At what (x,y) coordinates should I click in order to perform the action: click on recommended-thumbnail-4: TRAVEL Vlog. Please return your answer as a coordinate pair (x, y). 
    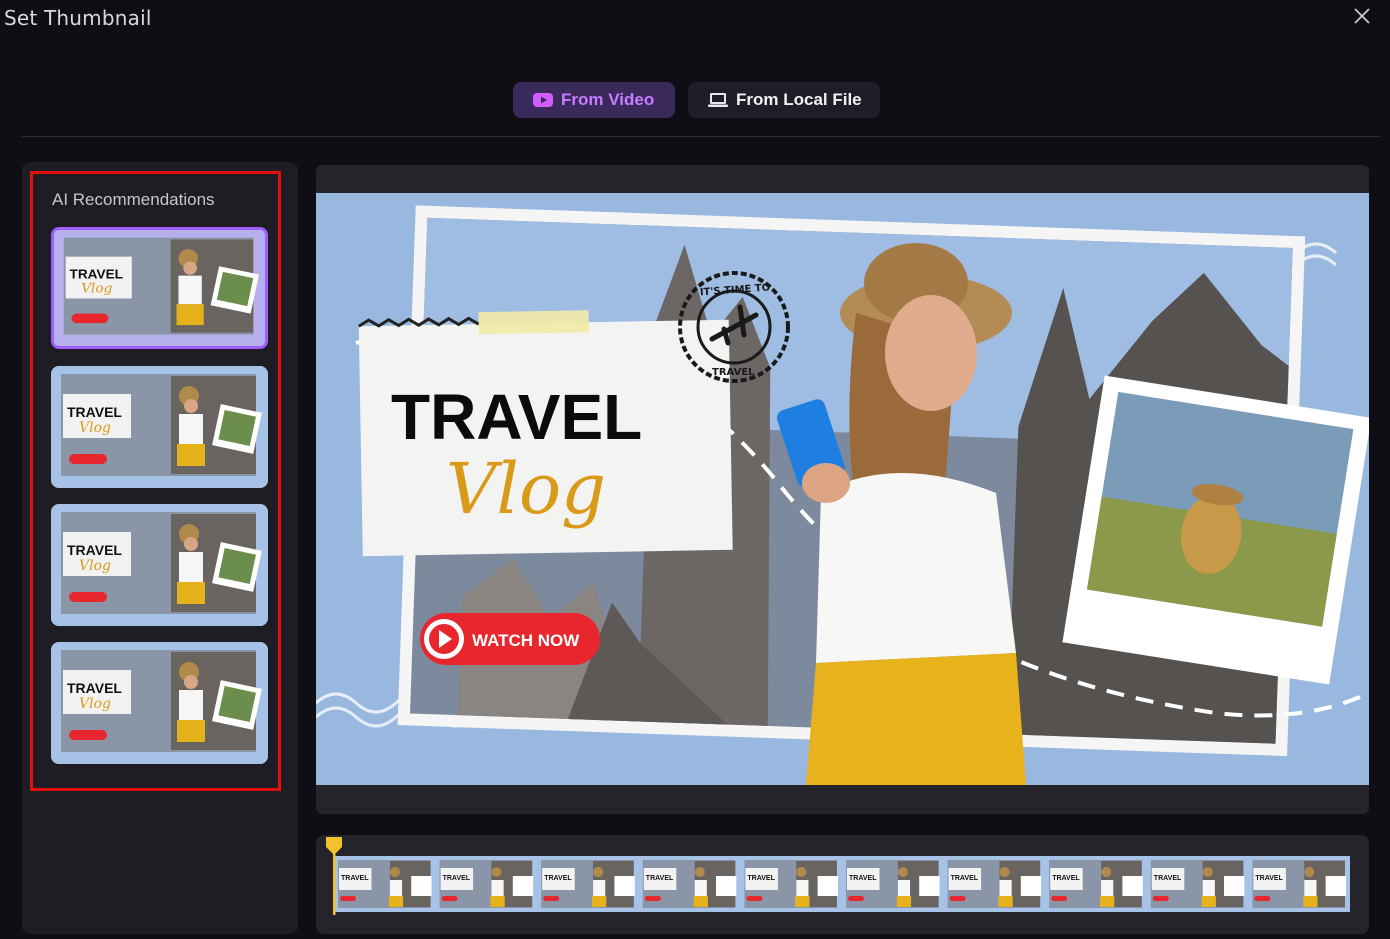
    Looking at the image, I should click on (159, 703).